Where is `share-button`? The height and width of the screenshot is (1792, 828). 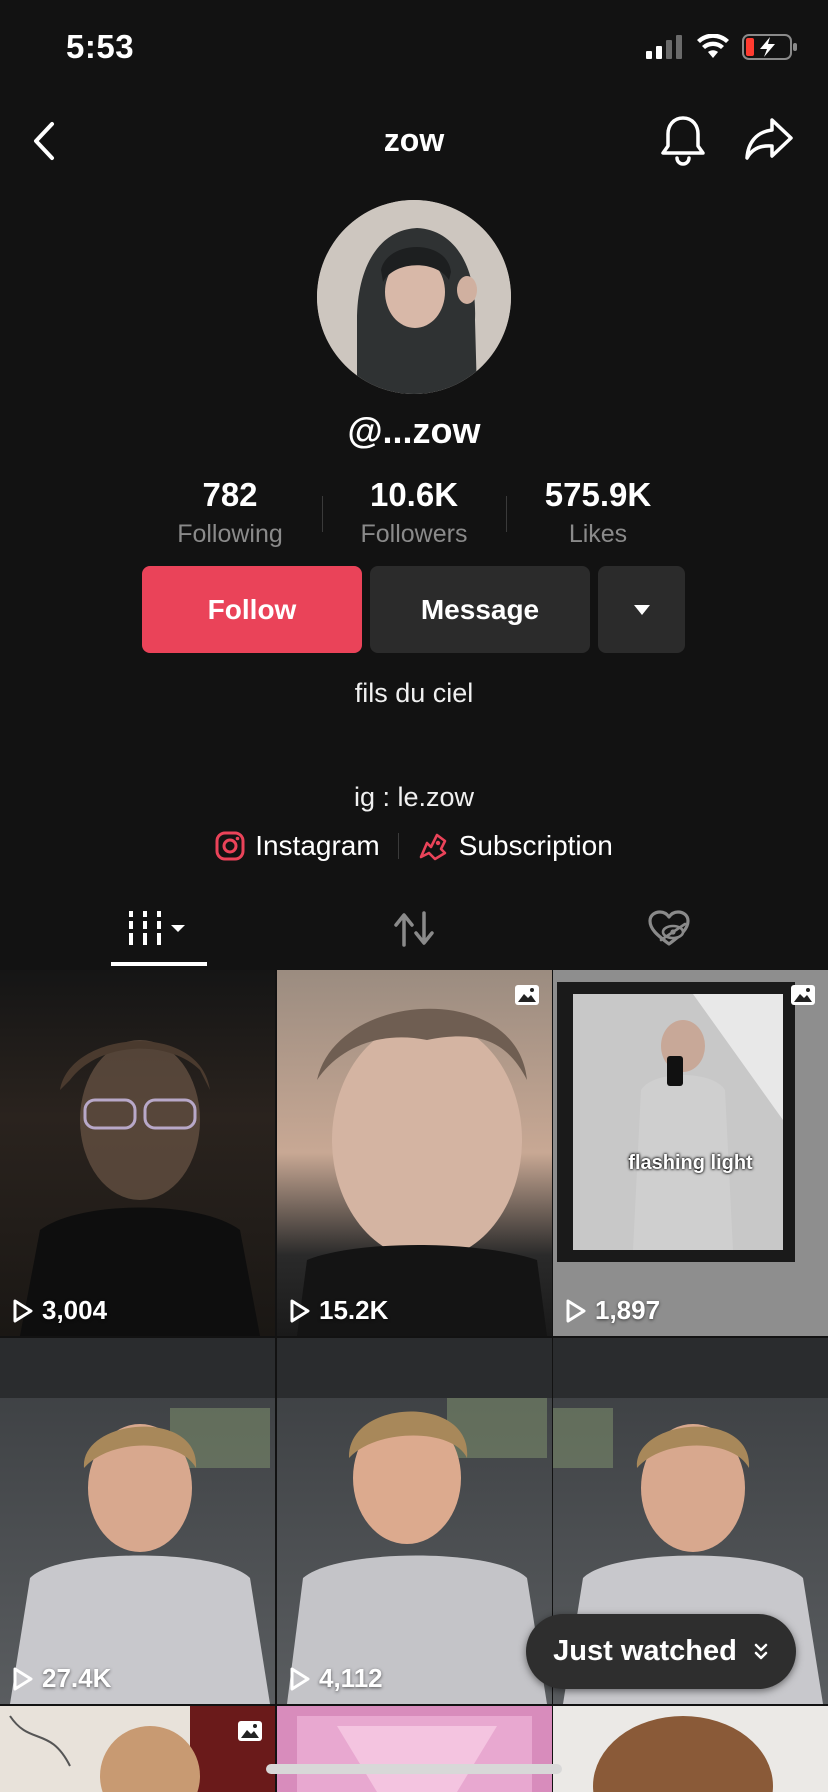 share-button is located at coordinates (769, 141).